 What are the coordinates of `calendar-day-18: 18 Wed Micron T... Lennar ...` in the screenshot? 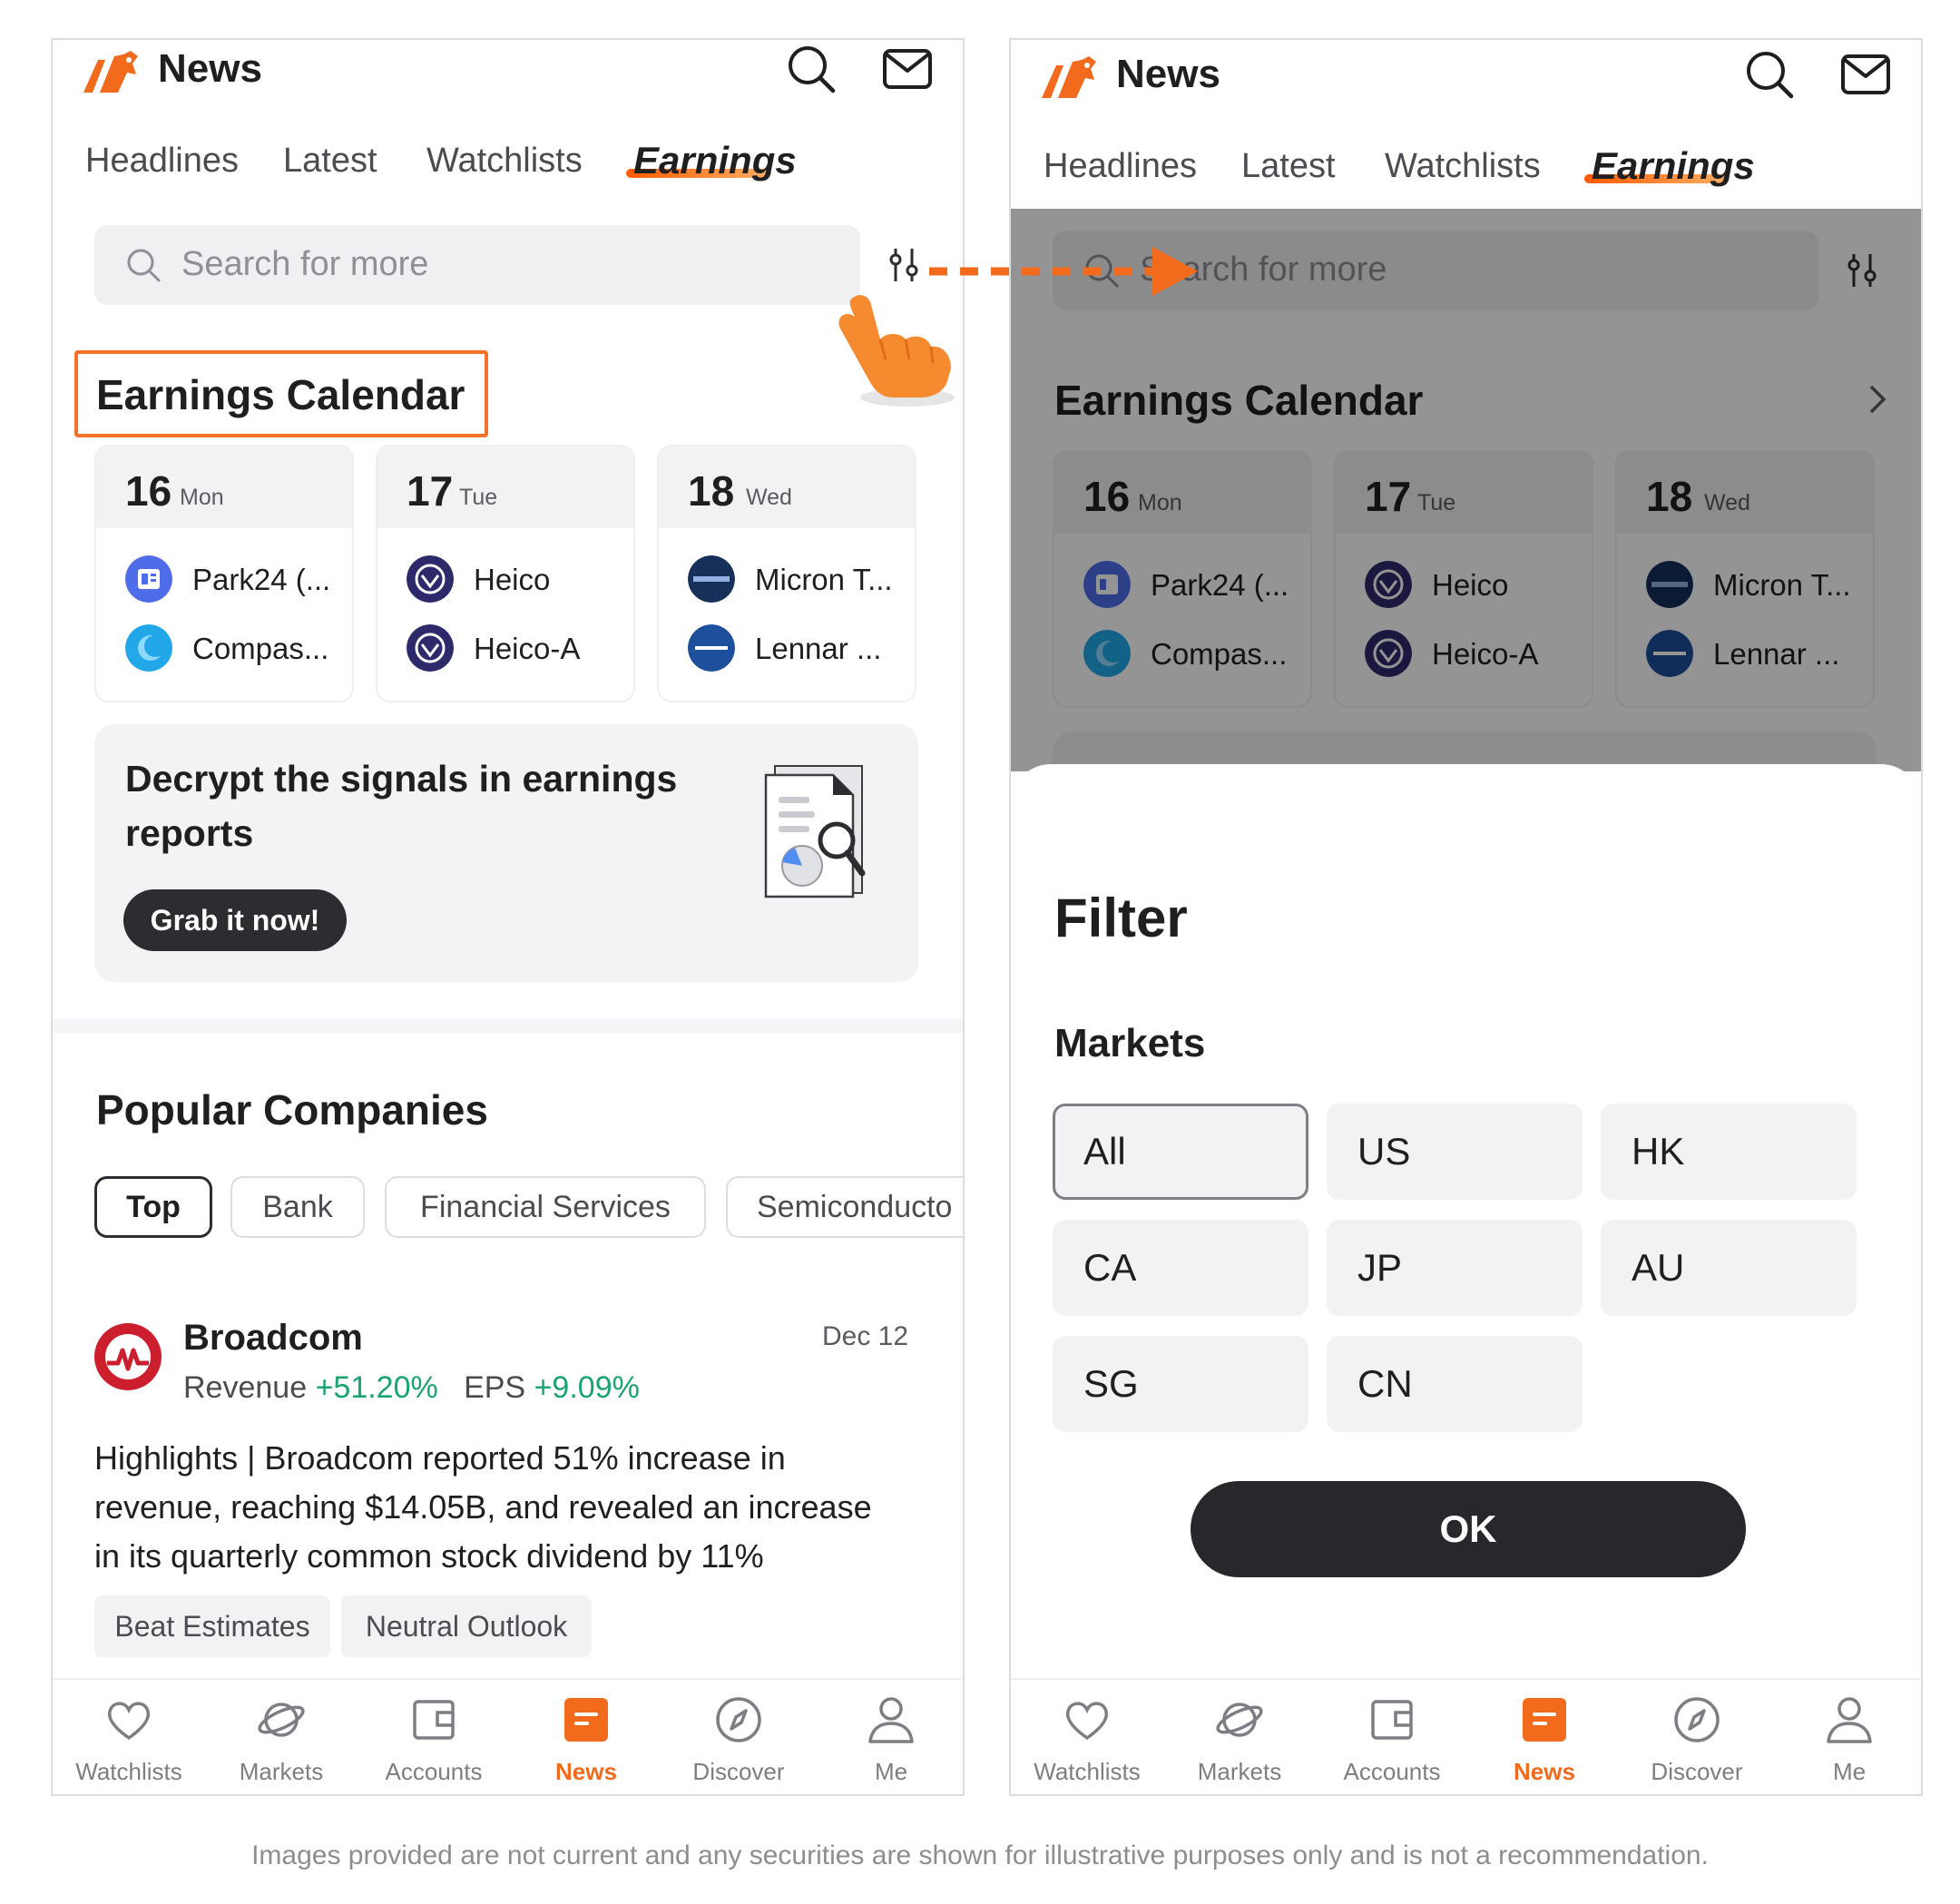 It's located at (786, 573).